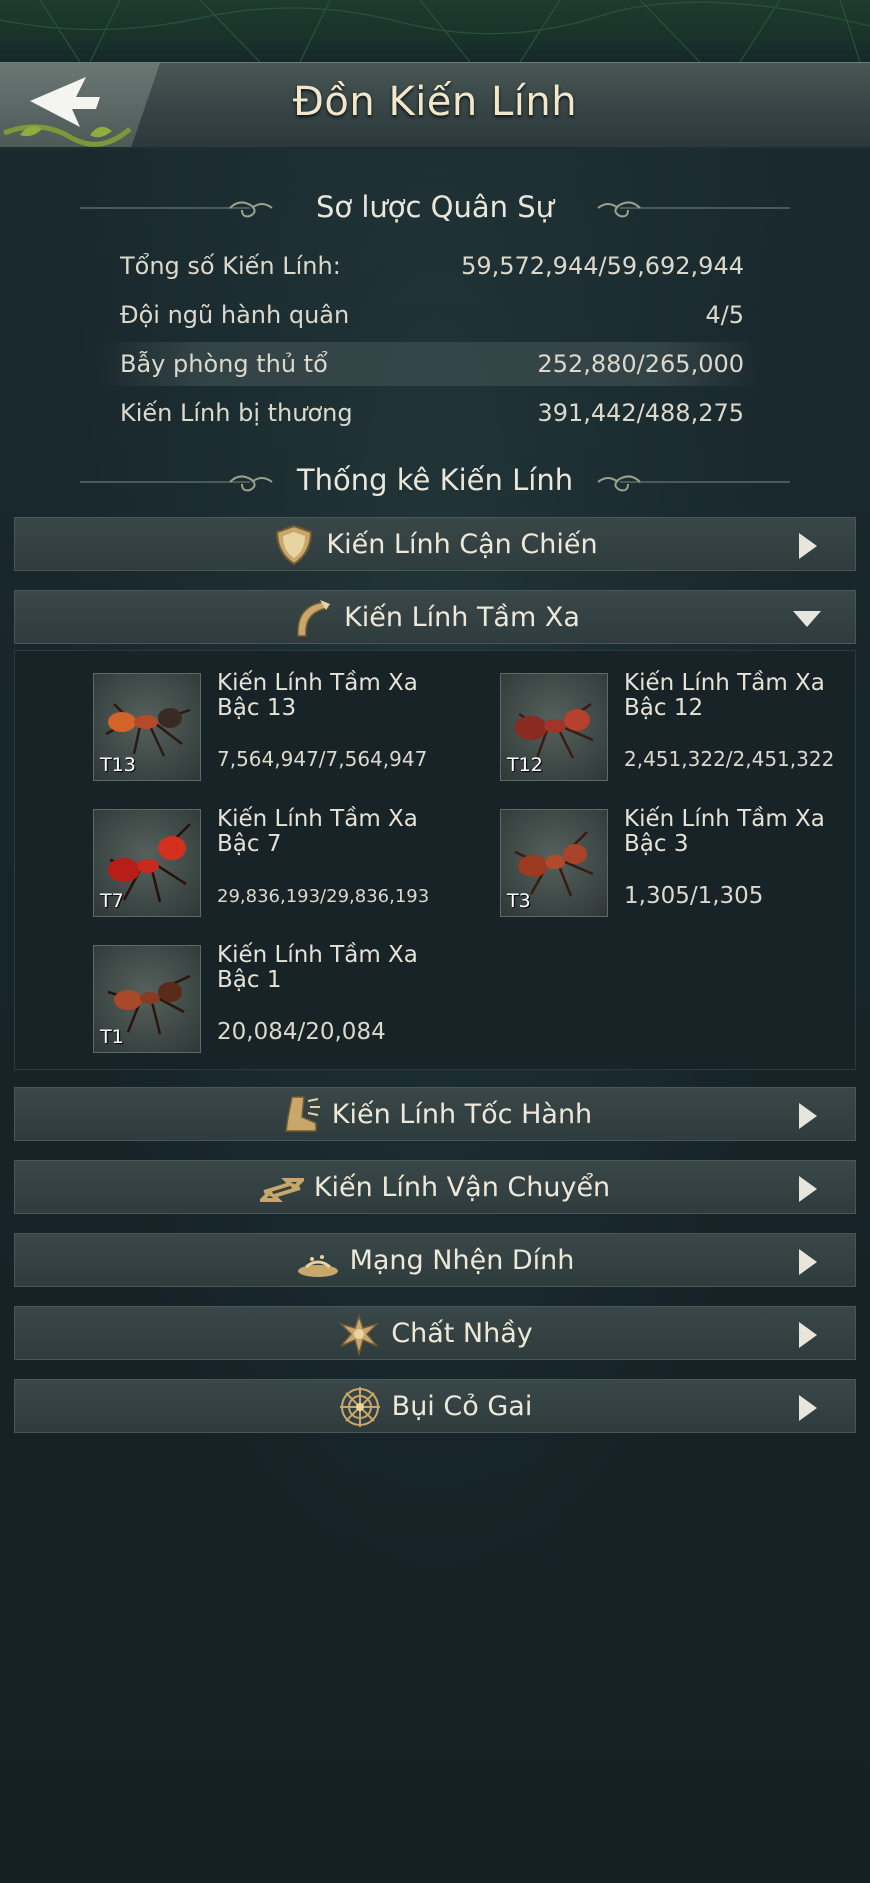 The height and width of the screenshot is (1883, 870). I want to click on stats-title: Thống kê Kiến Lính, so click(435, 480).